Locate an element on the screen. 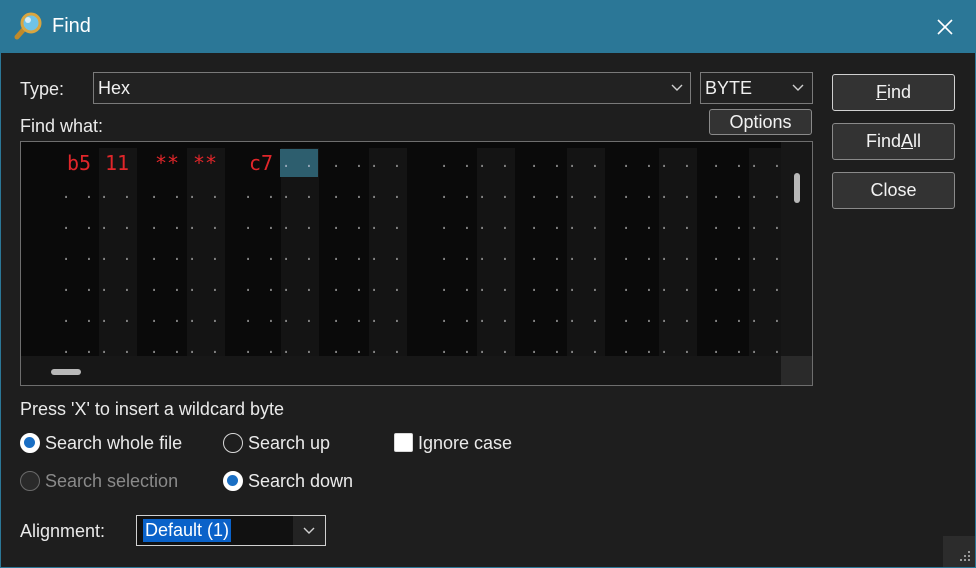  options-button: Options is located at coordinates (760, 122).